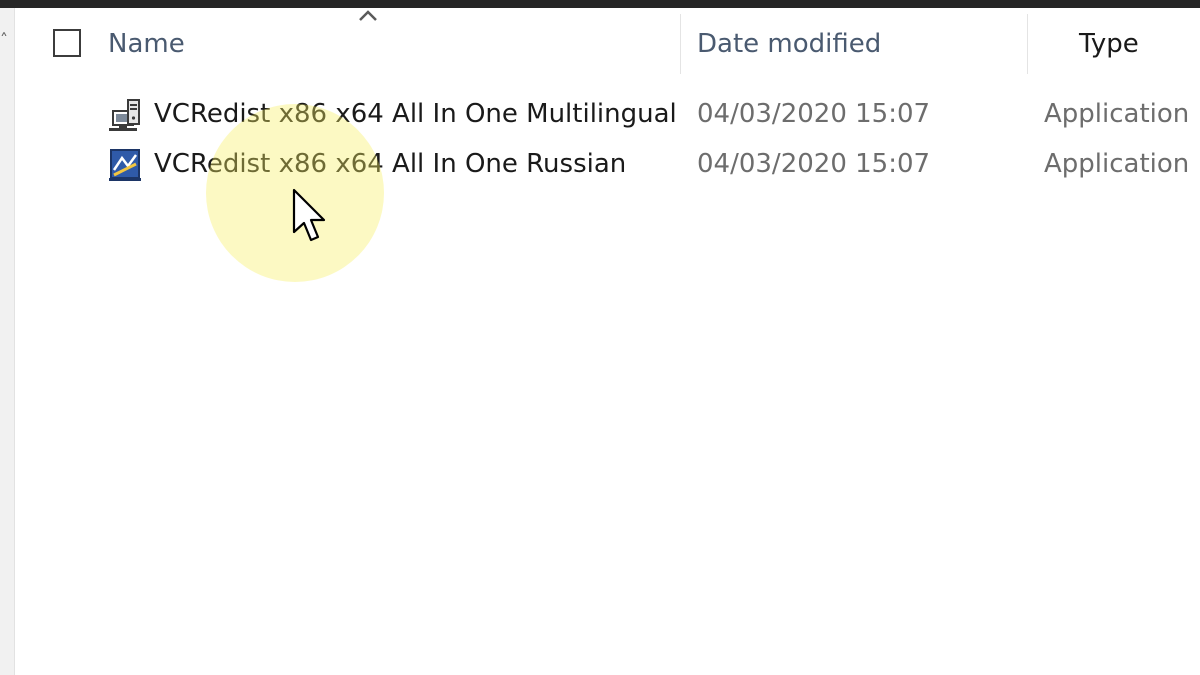 This screenshot has width=1200, height=675. Describe the element at coordinates (67, 43) in the screenshot. I see `select-all-checkbox` at that location.